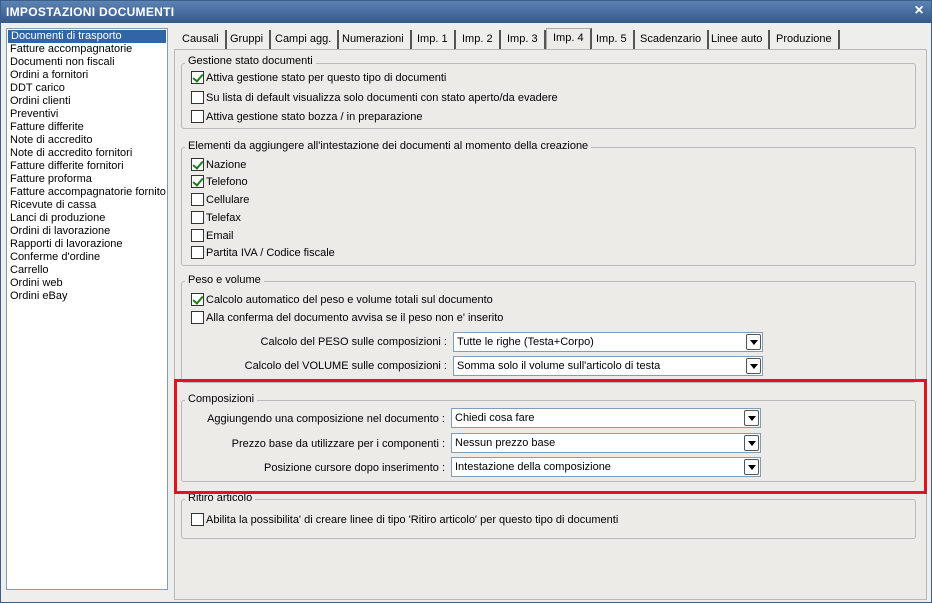  Describe the element at coordinates (220, 236) in the screenshot. I see `checkbox-label: Email` at that location.